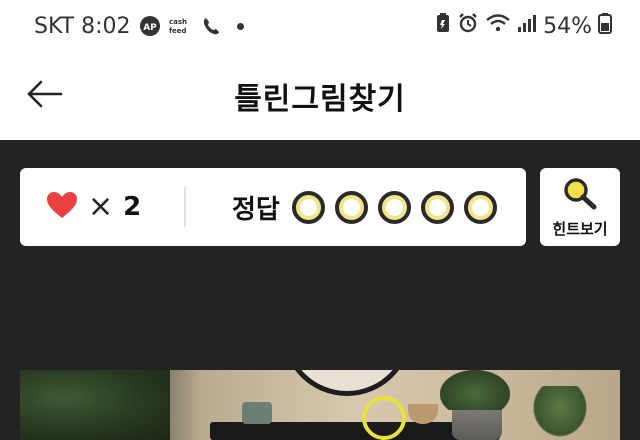 The width and height of the screenshot is (640, 440). Describe the element at coordinates (178, 31) in the screenshot. I see `svg-text: feed` at that location.